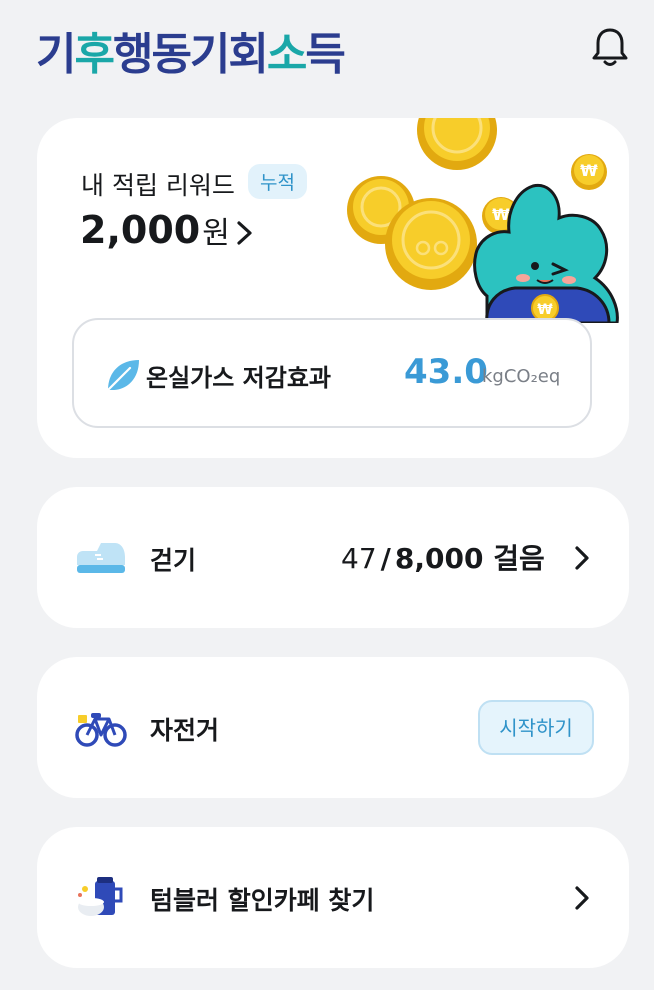  Describe the element at coordinates (332, 373) in the screenshot. I see `ghg-reduction-box: 온실가스 저감효과 43.0 kgCO₂eq` at that location.